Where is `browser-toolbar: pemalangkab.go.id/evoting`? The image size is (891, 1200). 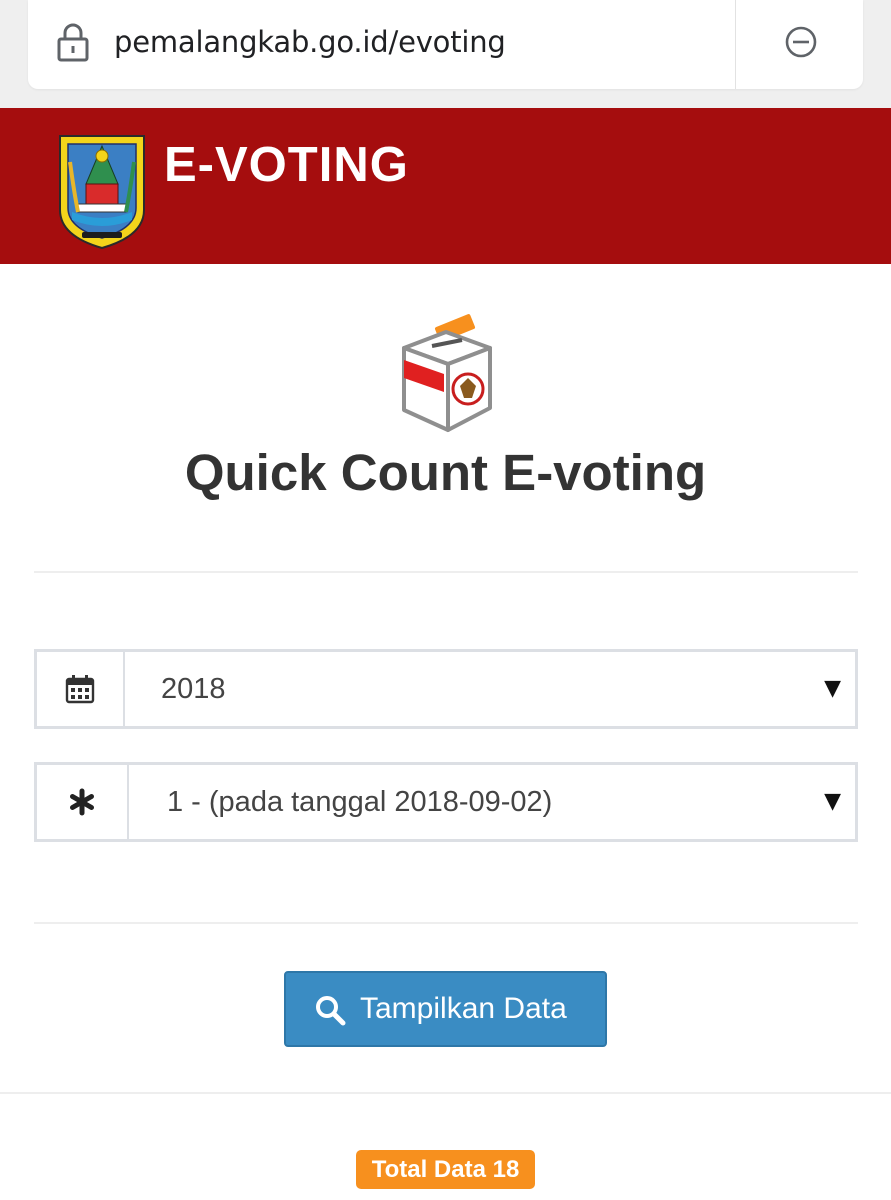
browser-toolbar: pemalangkab.go.id/evoting is located at coordinates (445, 54).